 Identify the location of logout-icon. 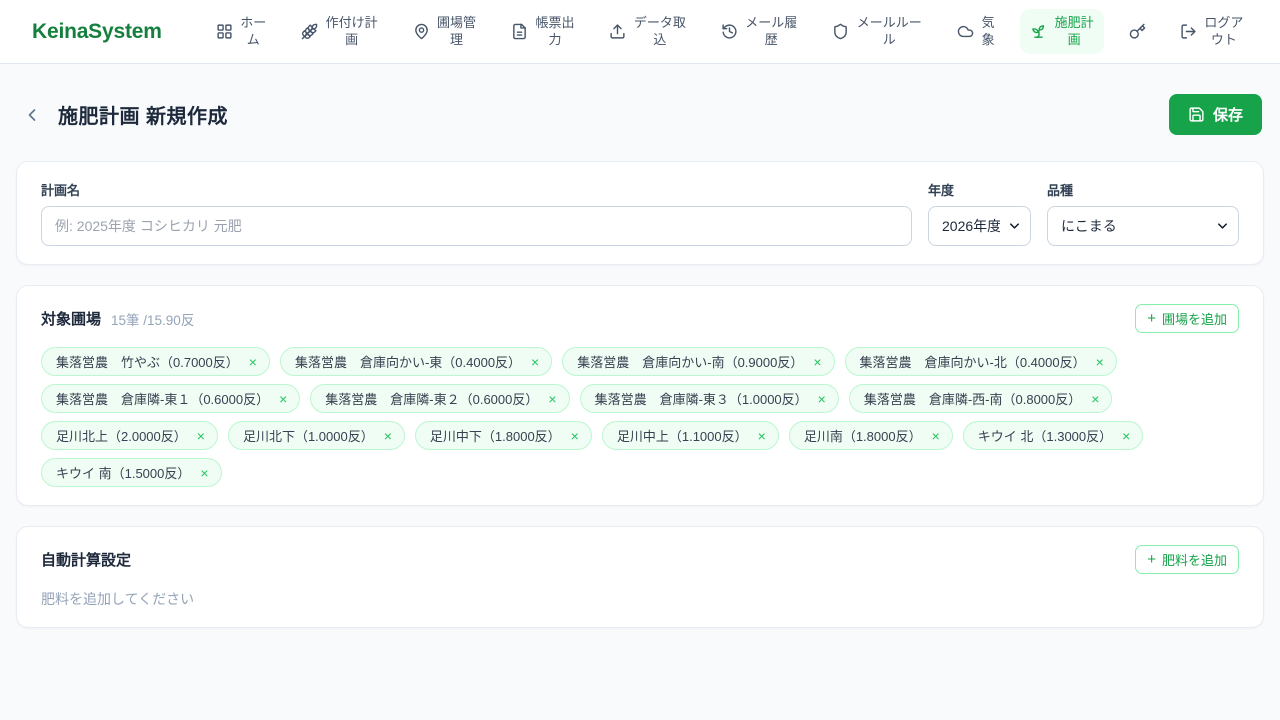
(1188, 31).